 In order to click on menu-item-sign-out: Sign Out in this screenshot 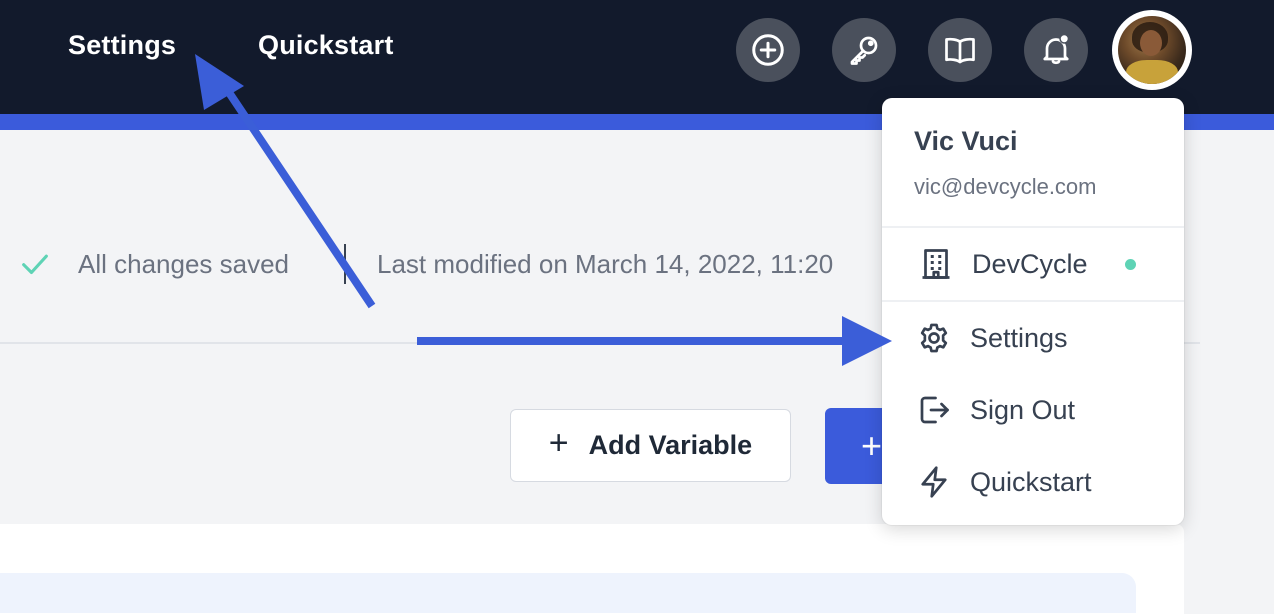, I will do `click(1033, 410)`.